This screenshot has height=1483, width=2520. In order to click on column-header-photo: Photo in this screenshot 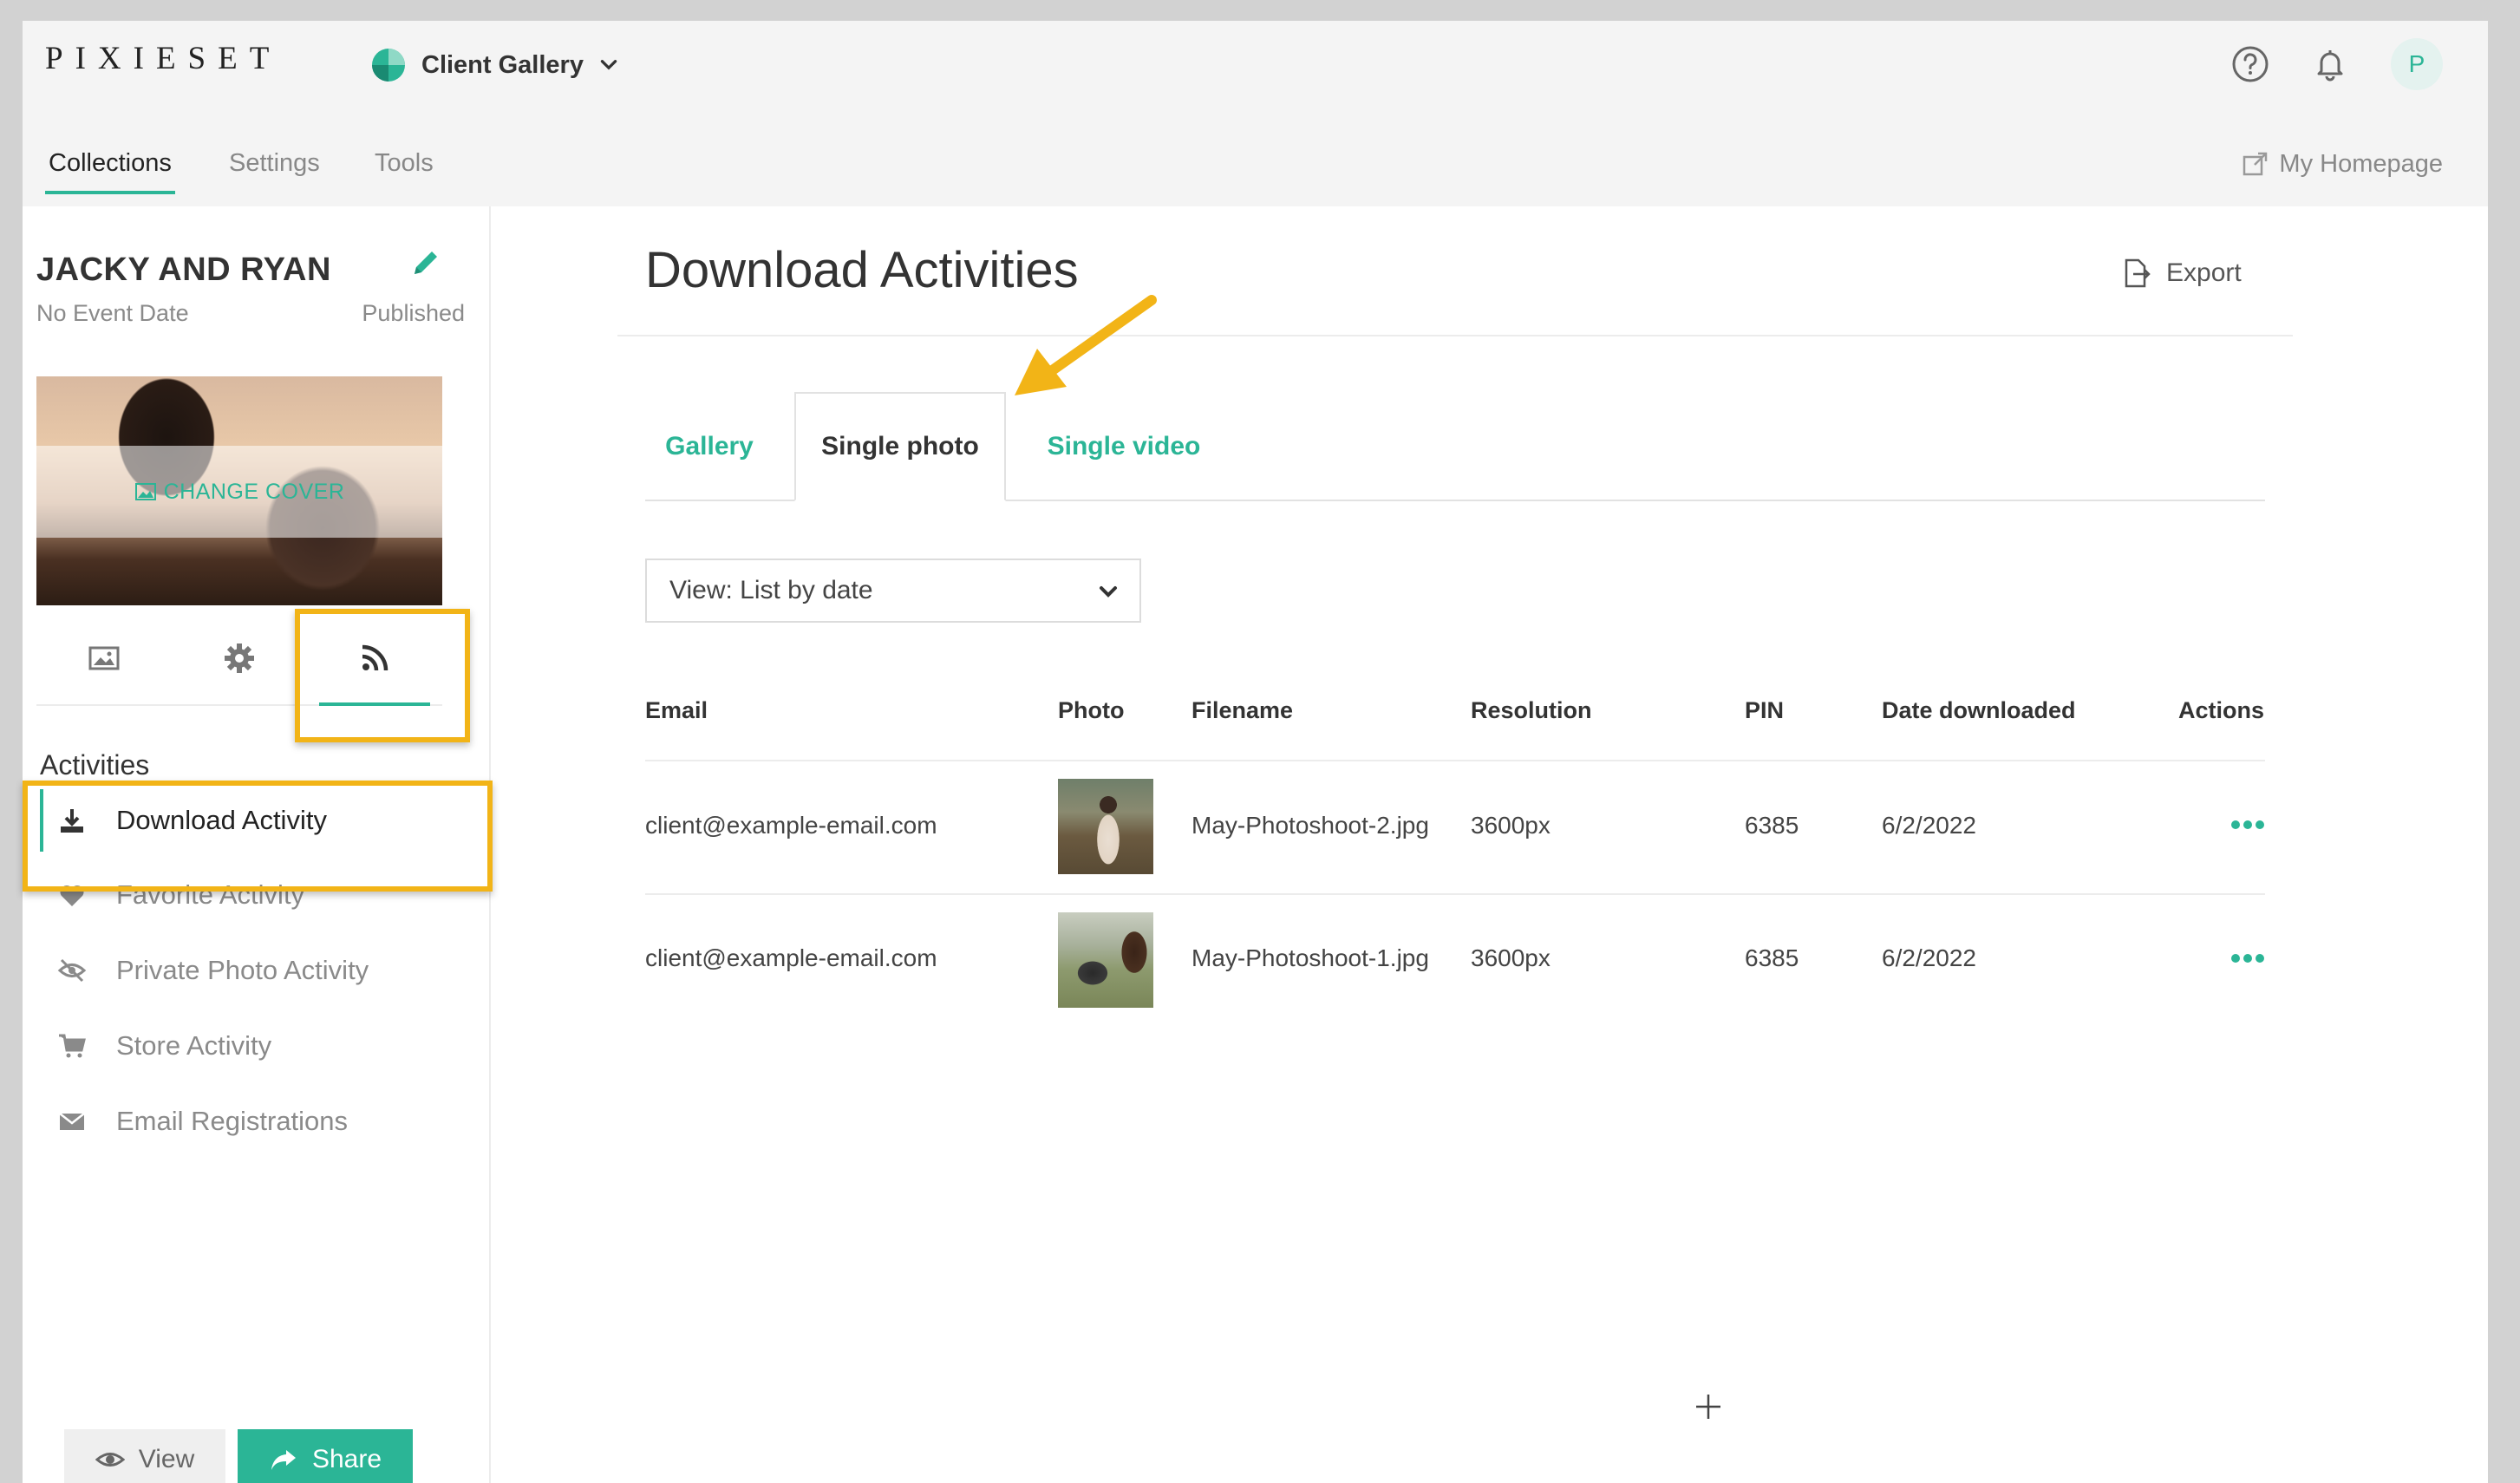, I will do `click(1091, 710)`.